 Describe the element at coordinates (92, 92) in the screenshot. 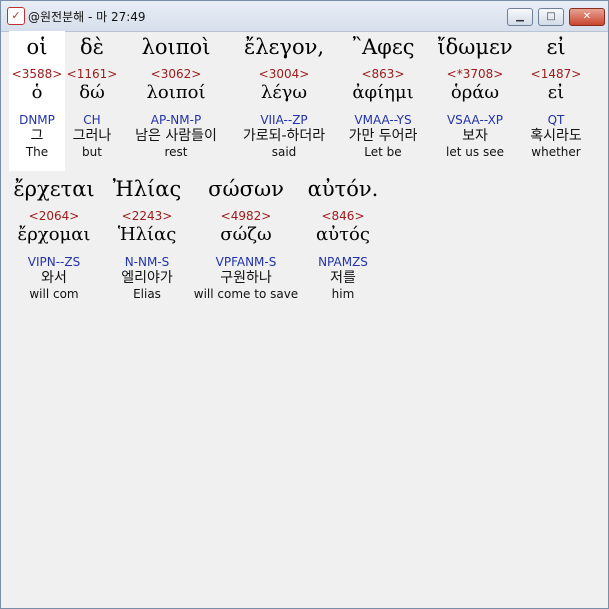

I see `lemma: δώ` at that location.